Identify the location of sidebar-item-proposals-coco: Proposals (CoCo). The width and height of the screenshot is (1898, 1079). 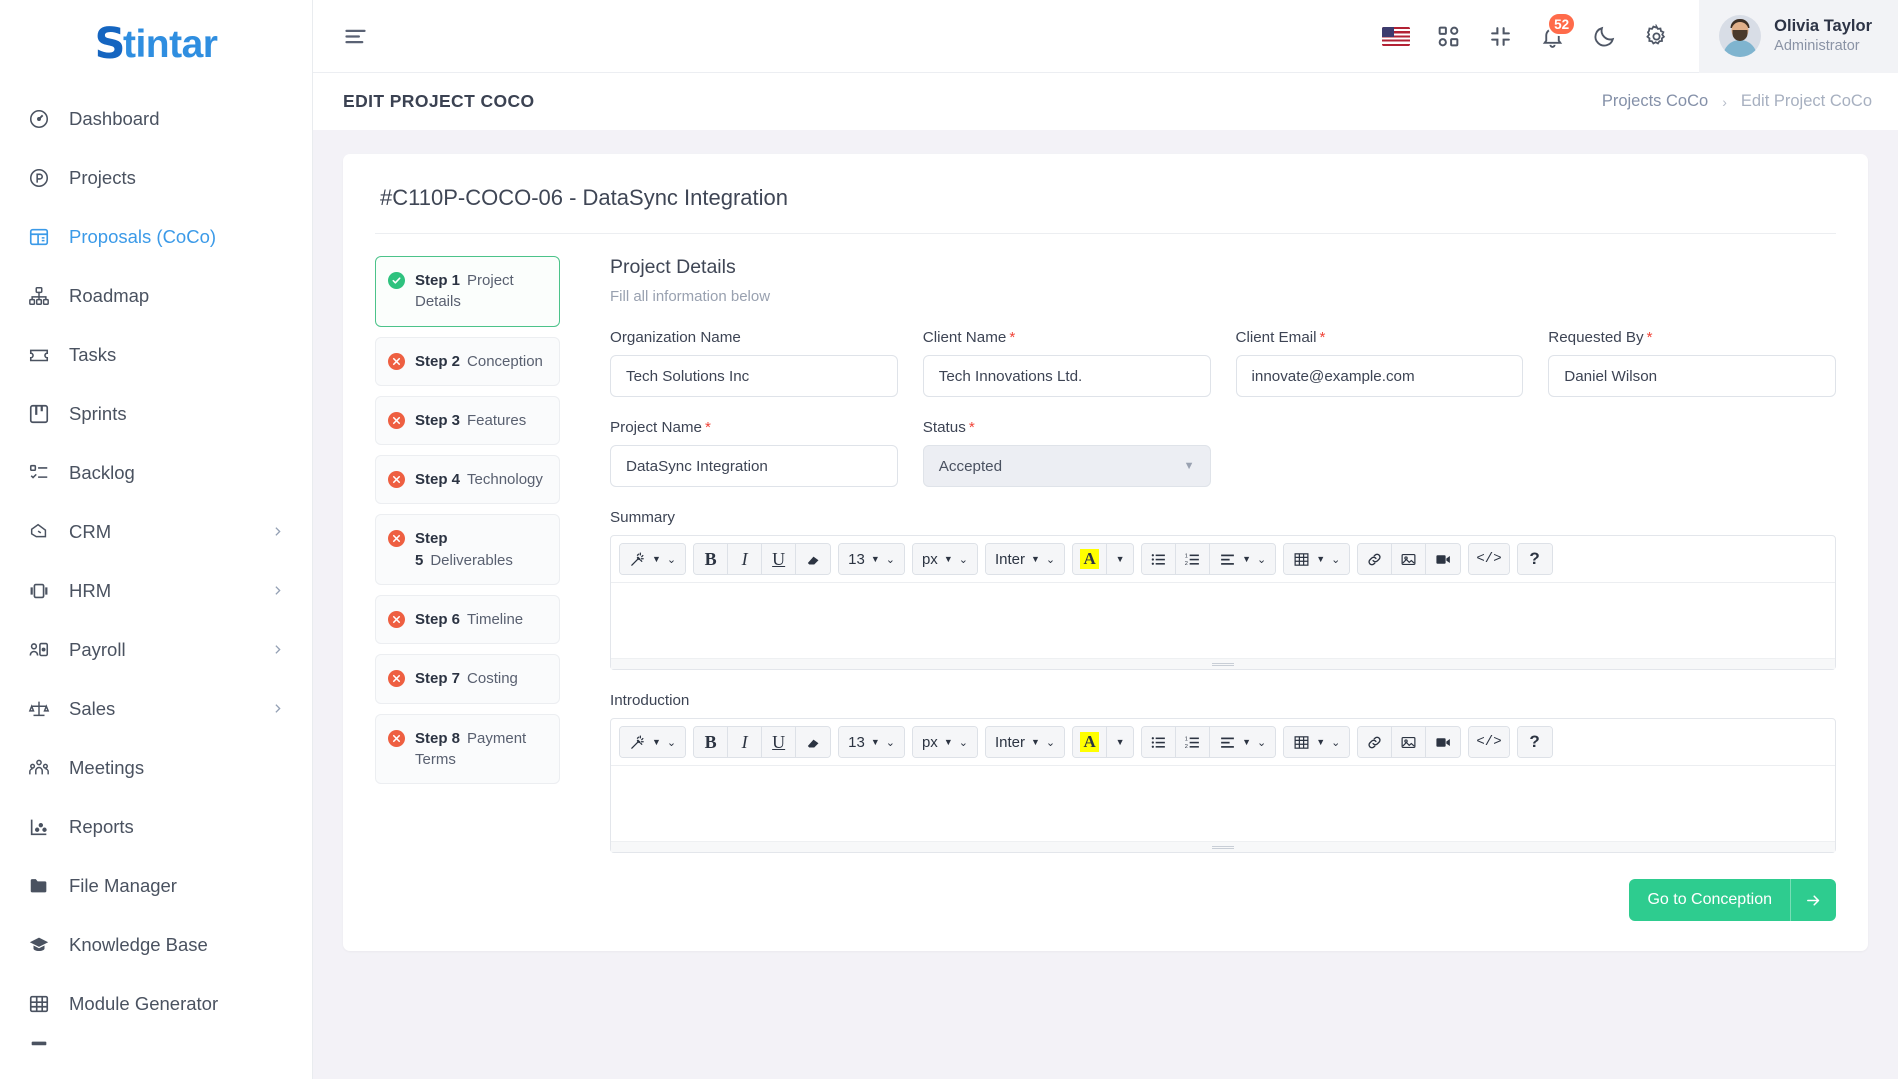
(156, 236).